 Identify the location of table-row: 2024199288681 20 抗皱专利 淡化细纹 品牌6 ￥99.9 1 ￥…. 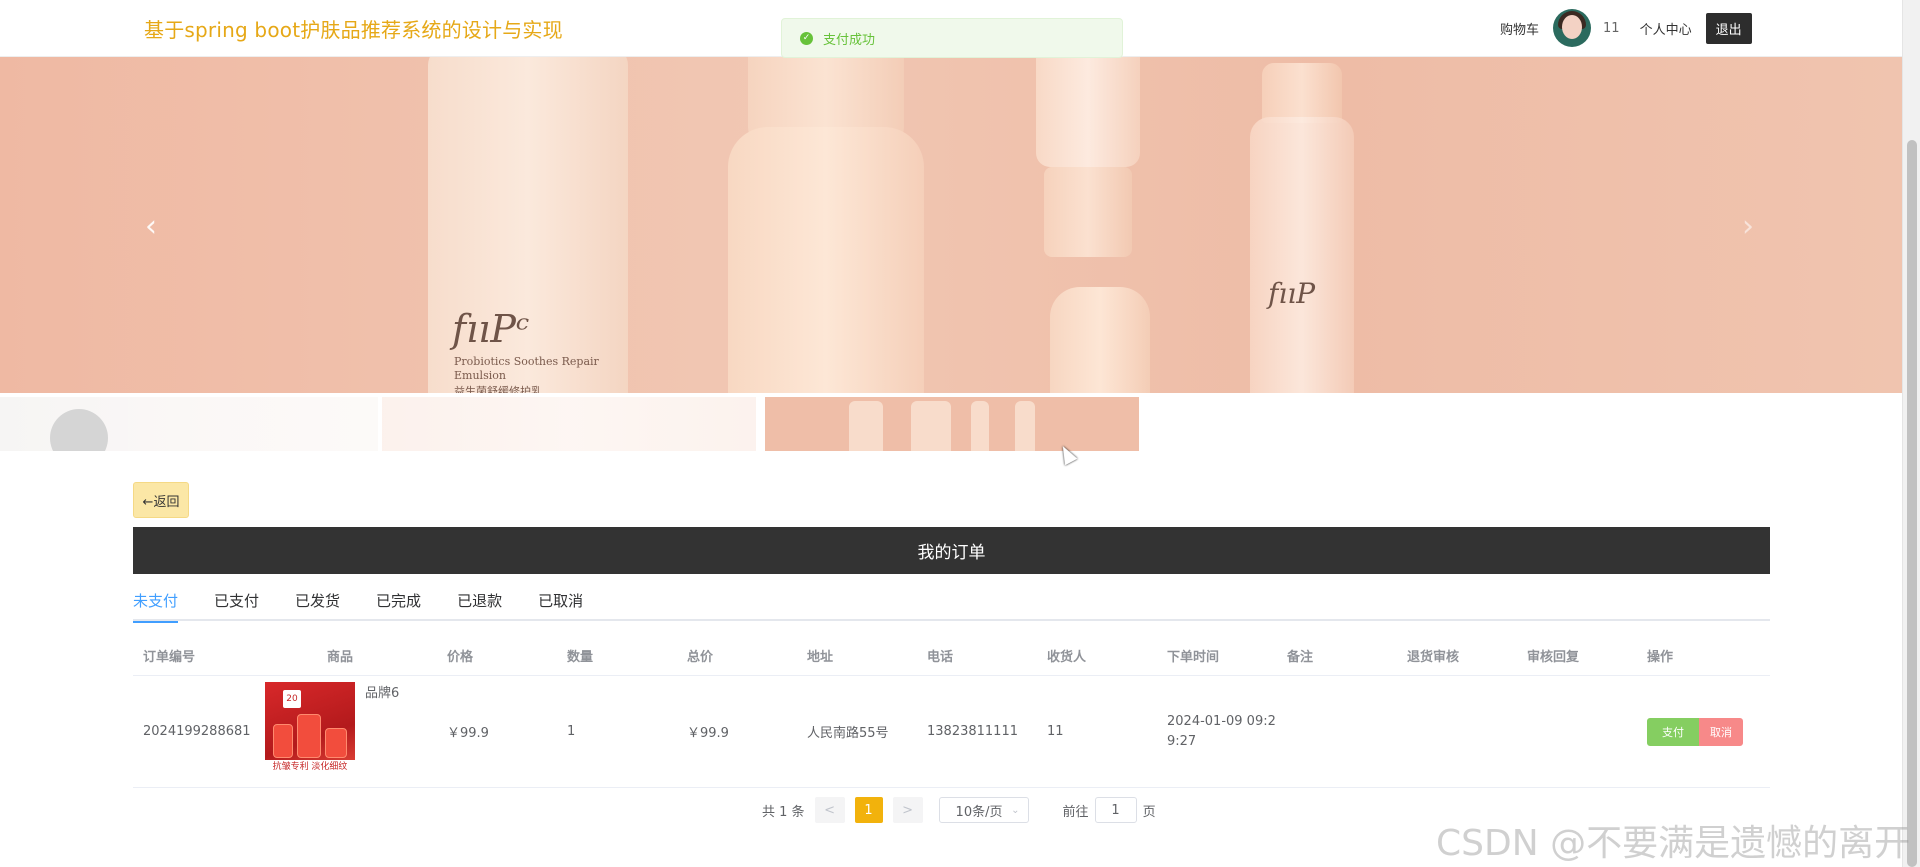
(951, 732).